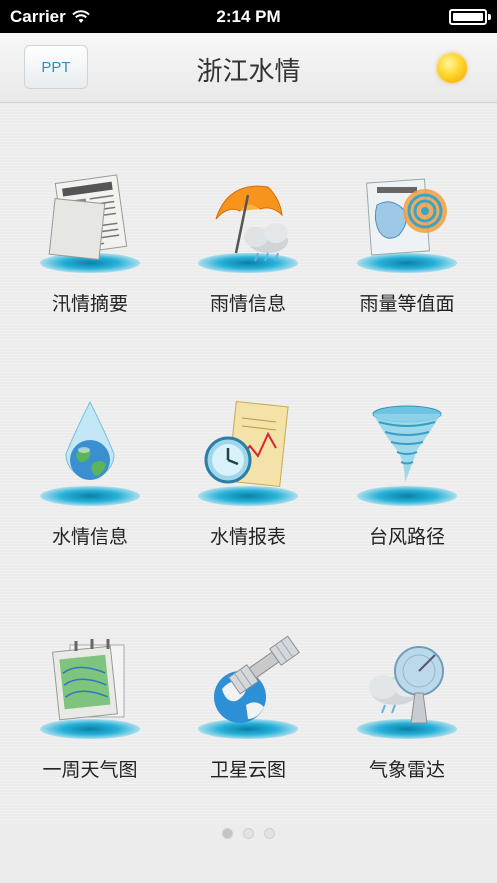 Image resolution: width=497 pixels, height=883 pixels. I want to click on navigation-bar: PPT 浙江水情, so click(248, 68).